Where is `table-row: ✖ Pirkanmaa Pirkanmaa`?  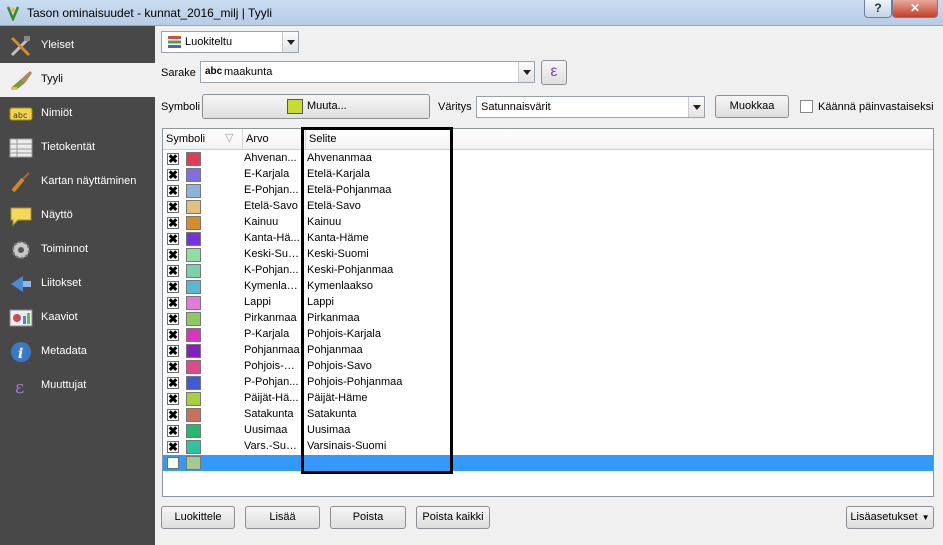
table-row: ✖ Pirkanmaa Pirkanmaa is located at coordinates (548, 319).